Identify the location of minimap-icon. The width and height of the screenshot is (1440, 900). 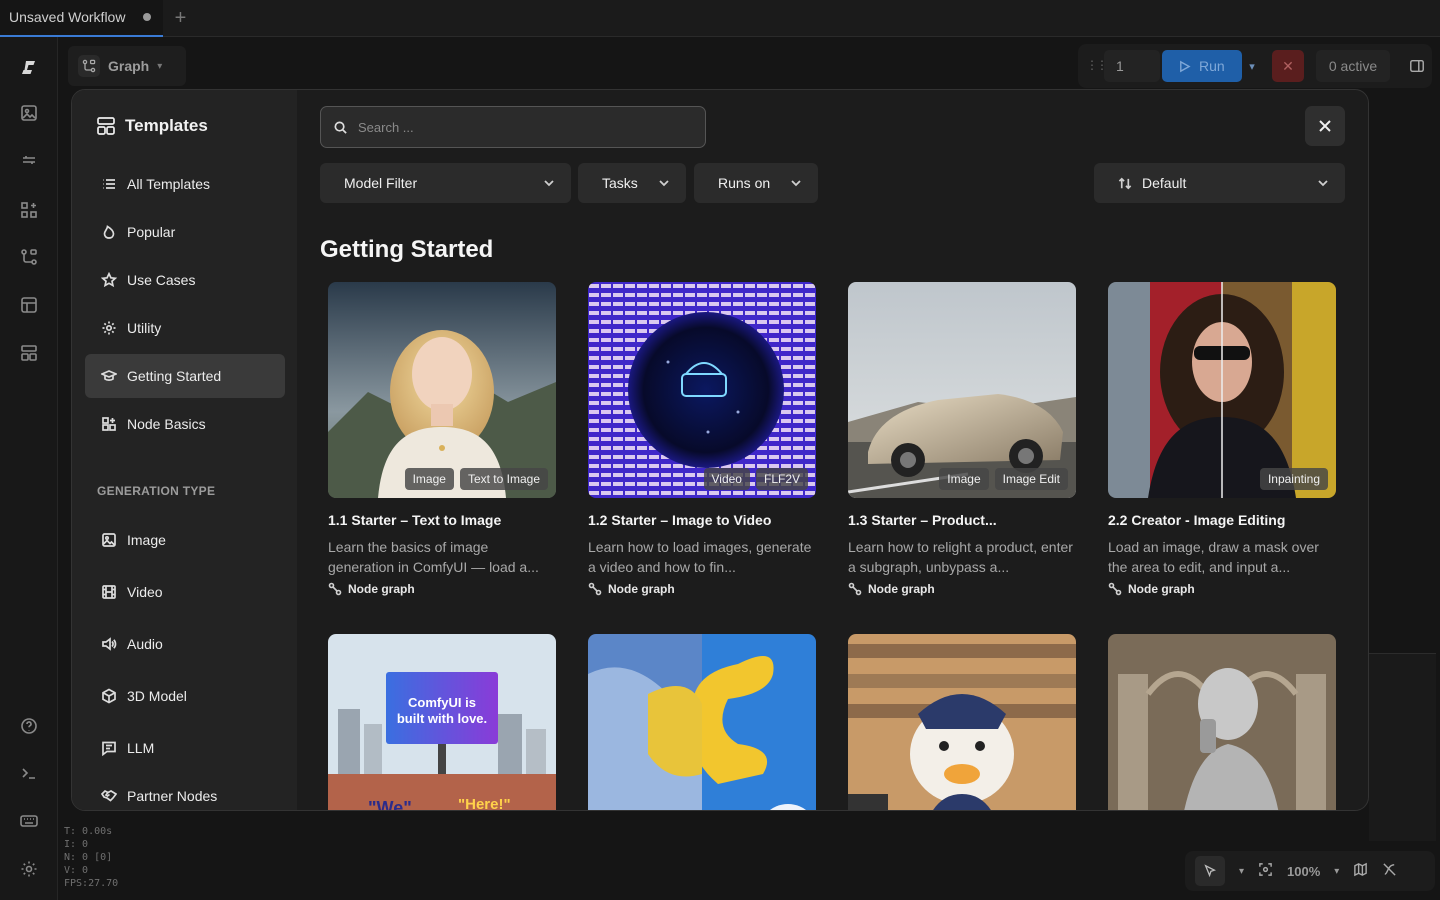
(1360, 871).